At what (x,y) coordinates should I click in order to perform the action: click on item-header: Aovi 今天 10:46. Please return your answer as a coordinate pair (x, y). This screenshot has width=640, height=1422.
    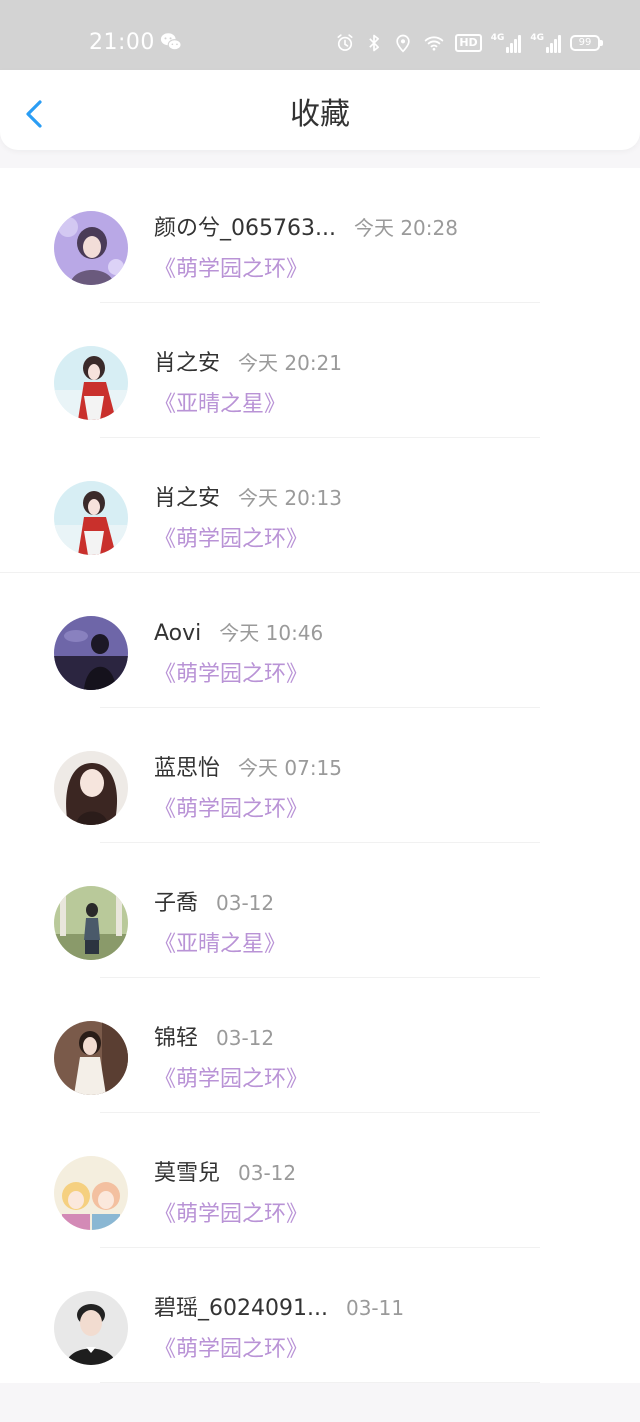
    Looking at the image, I should click on (238, 633).